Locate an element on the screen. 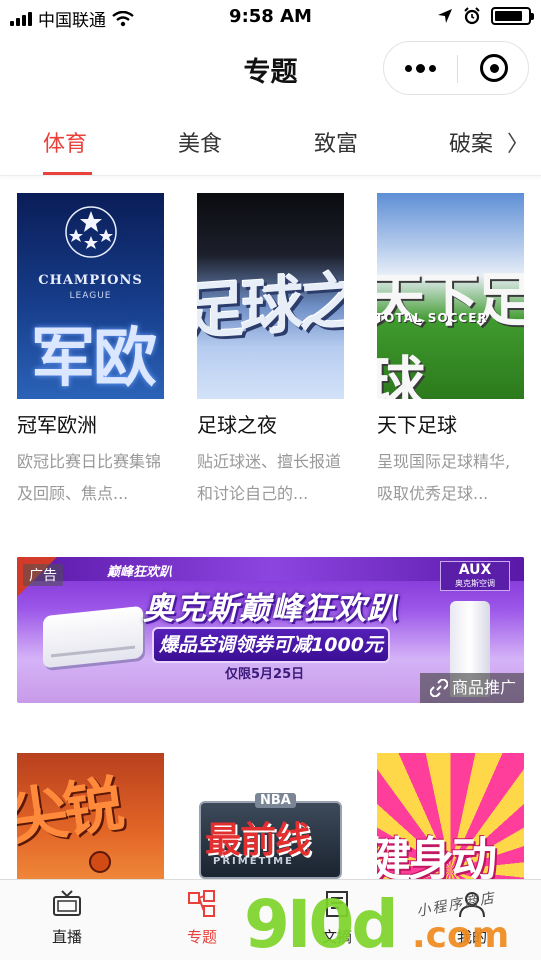 Image resolution: width=541 pixels, height=960 pixels. topic-thumbnail: NBA 最前线 PRIMETIME is located at coordinates (270, 818).